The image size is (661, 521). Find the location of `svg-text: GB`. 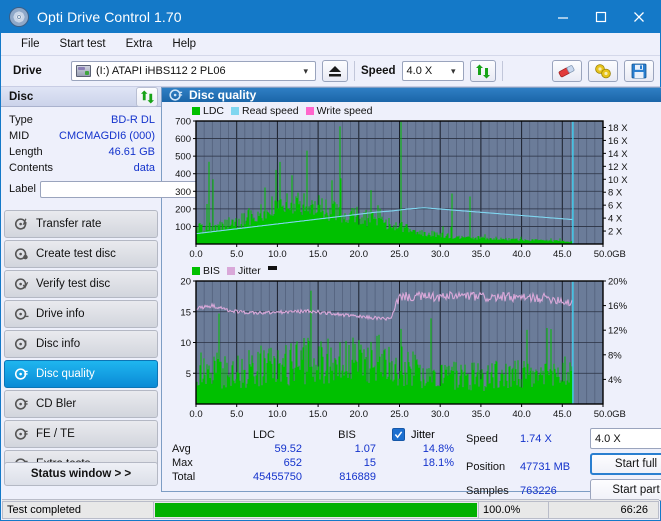

svg-text: GB is located at coordinates (619, 254).